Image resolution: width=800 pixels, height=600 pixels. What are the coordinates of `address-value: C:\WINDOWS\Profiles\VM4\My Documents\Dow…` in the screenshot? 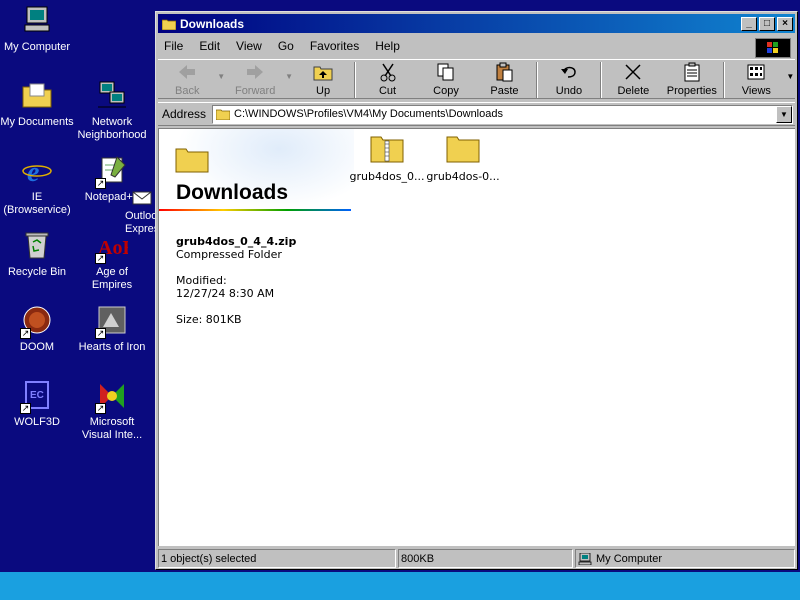 It's located at (368, 114).